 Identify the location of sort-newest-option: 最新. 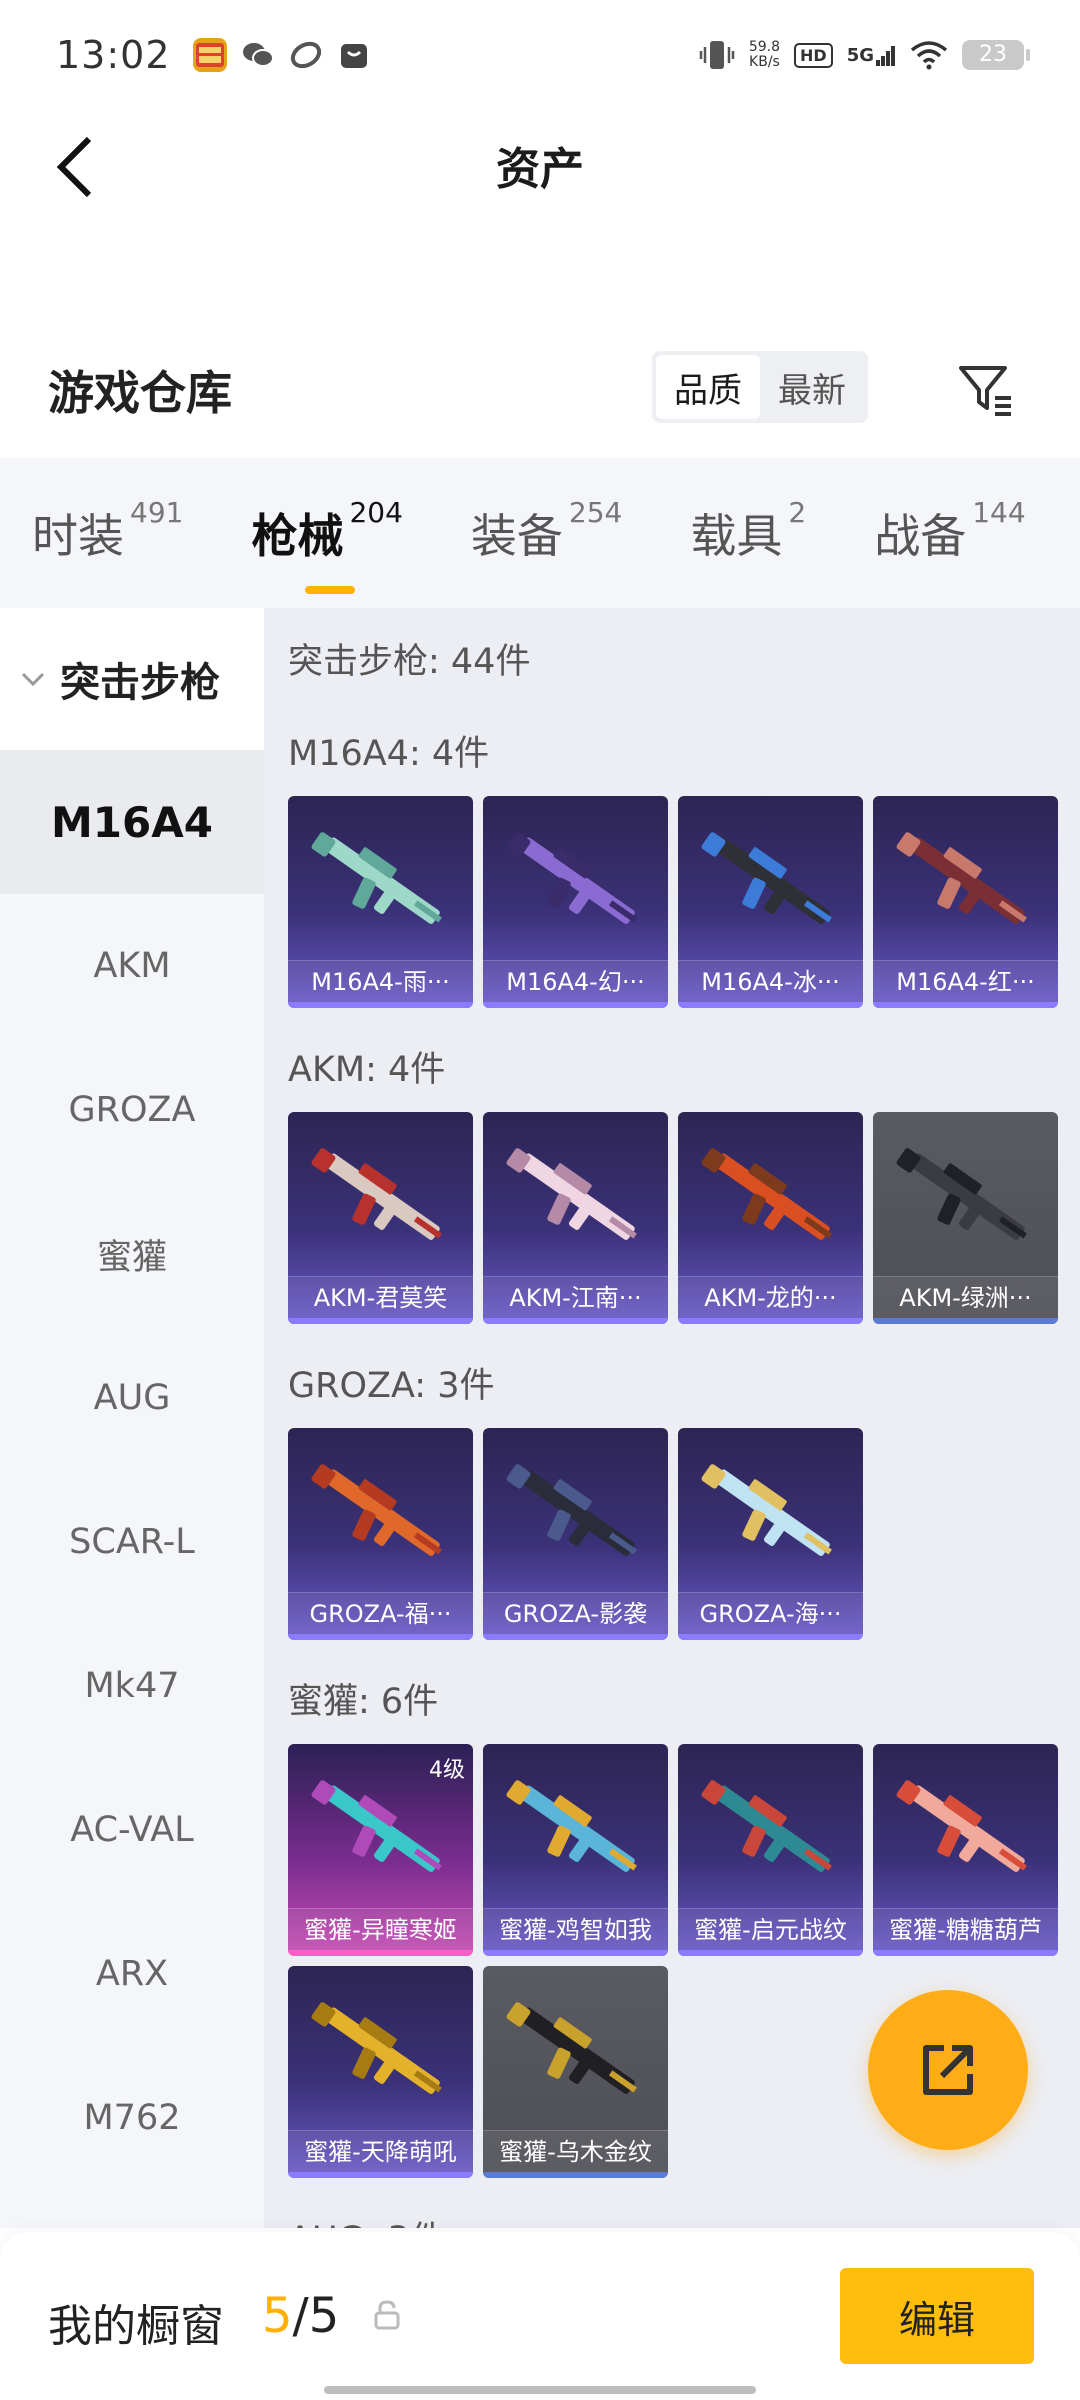
(812, 387).